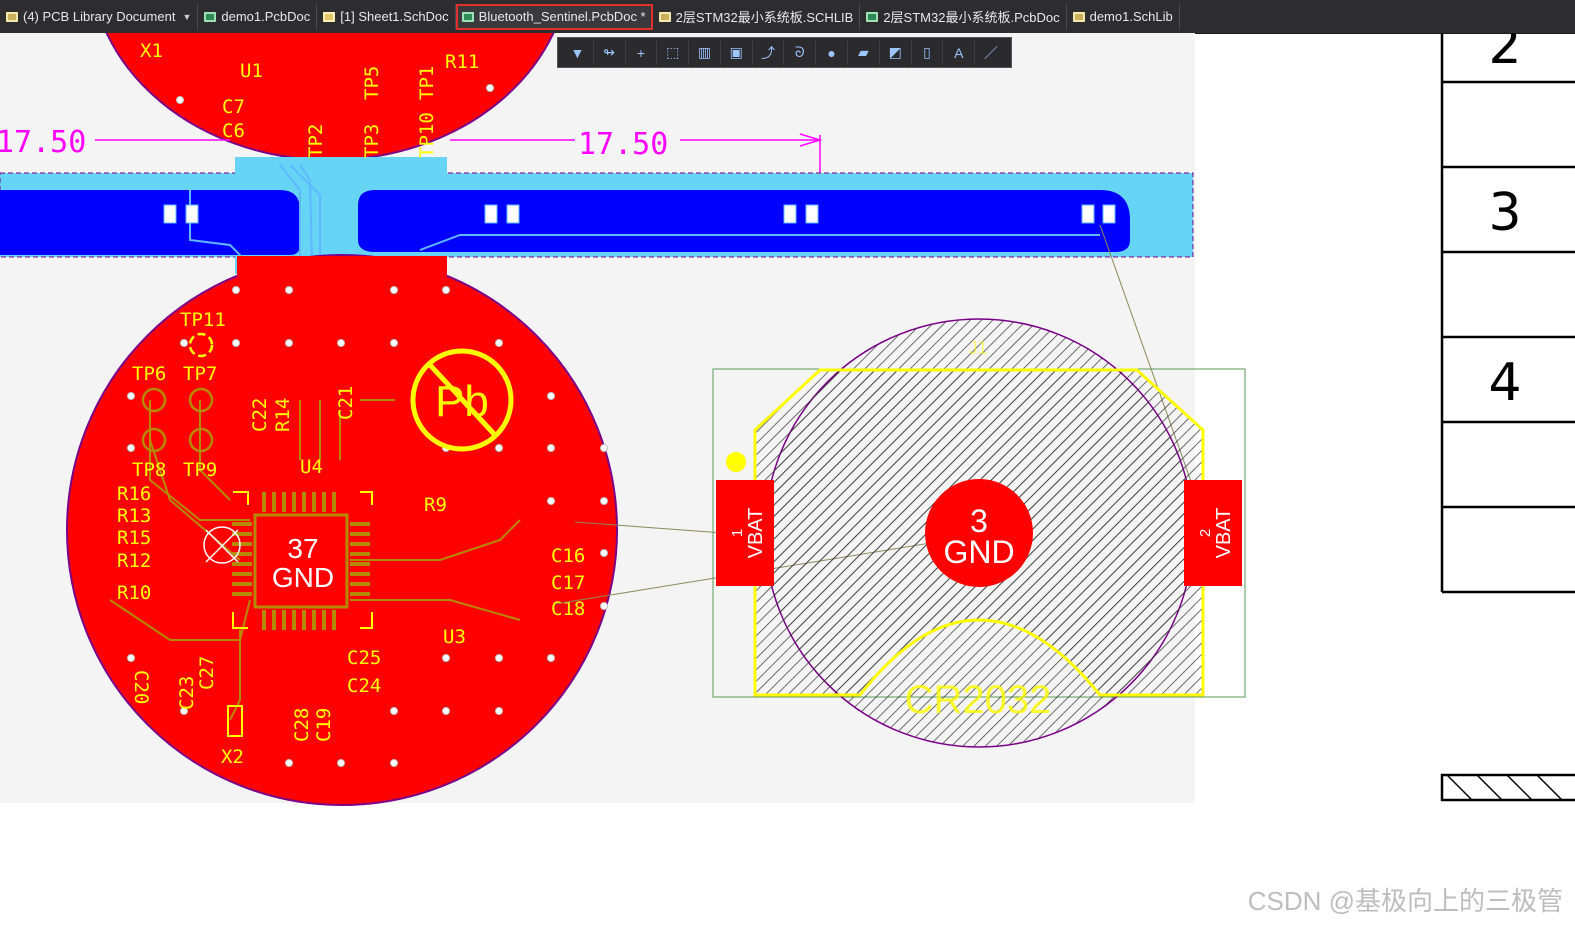  What do you see at coordinates (800, 52) in the screenshot?
I see `diff-pair-icon: ᘐ` at bounding box center [800, 52].